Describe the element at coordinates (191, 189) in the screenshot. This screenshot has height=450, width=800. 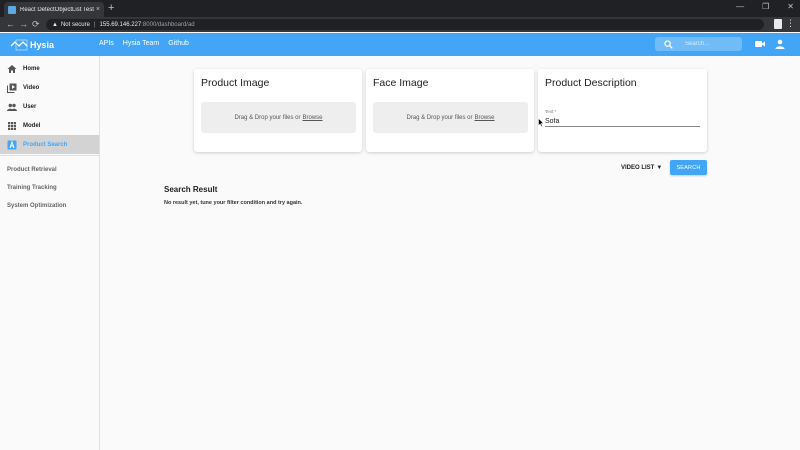
I see `search-result-title: Search Result` at that location.